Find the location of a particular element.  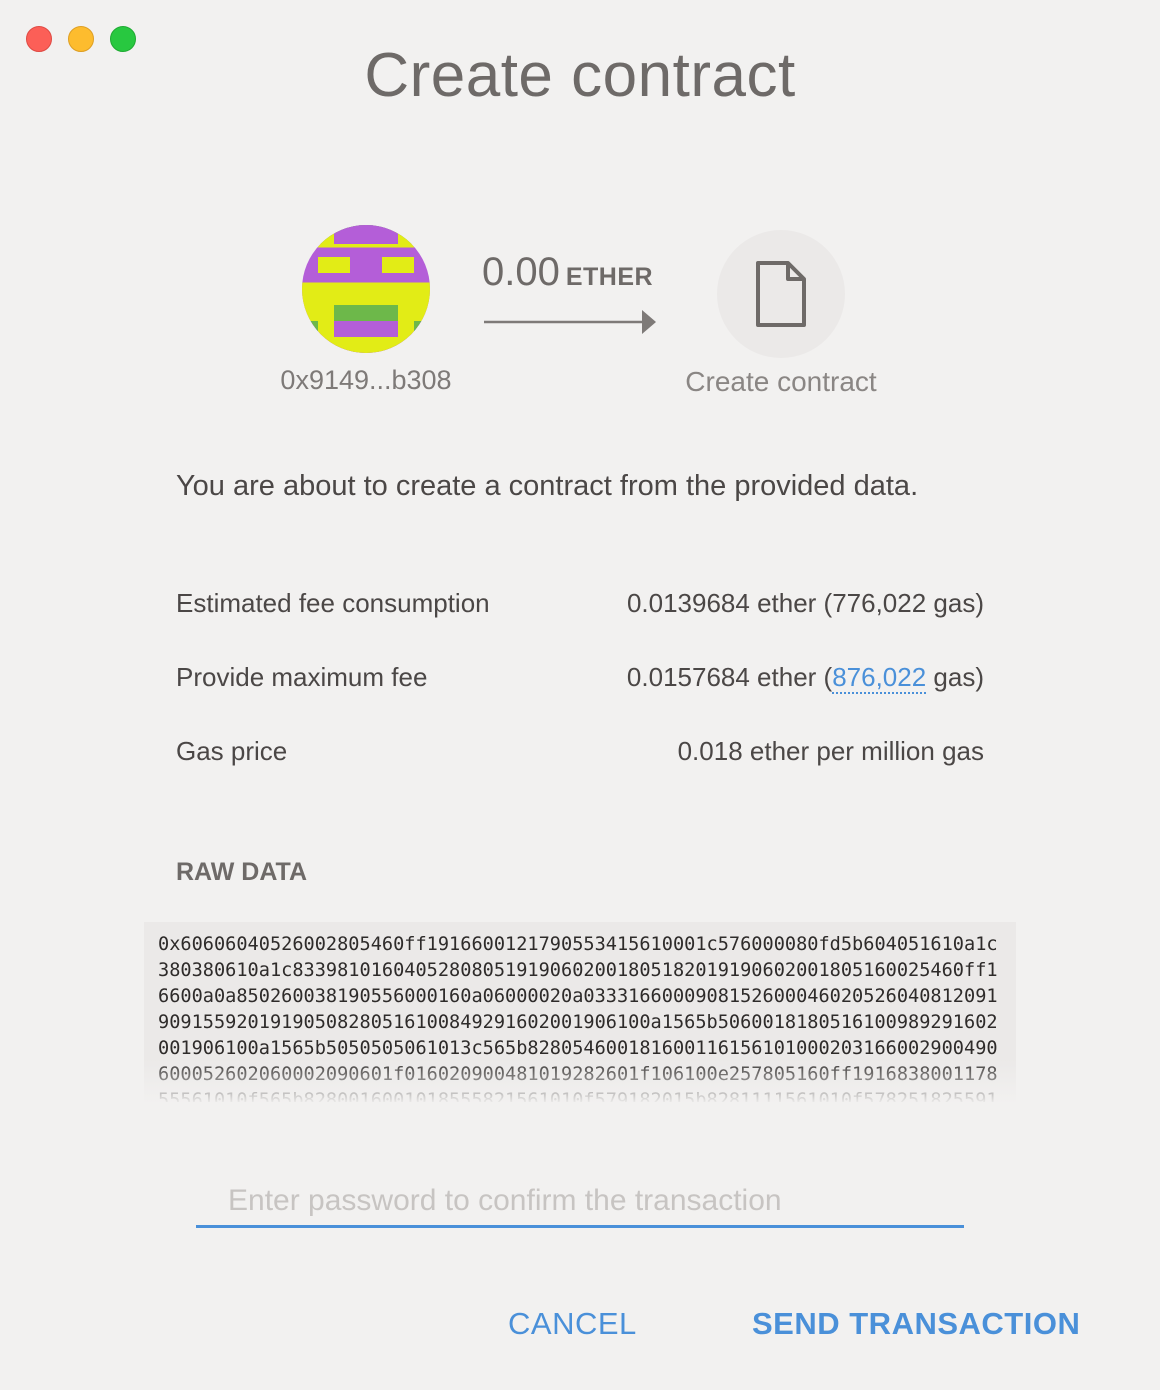

amount-unit: ETHER is located at coordinates (609, 277).